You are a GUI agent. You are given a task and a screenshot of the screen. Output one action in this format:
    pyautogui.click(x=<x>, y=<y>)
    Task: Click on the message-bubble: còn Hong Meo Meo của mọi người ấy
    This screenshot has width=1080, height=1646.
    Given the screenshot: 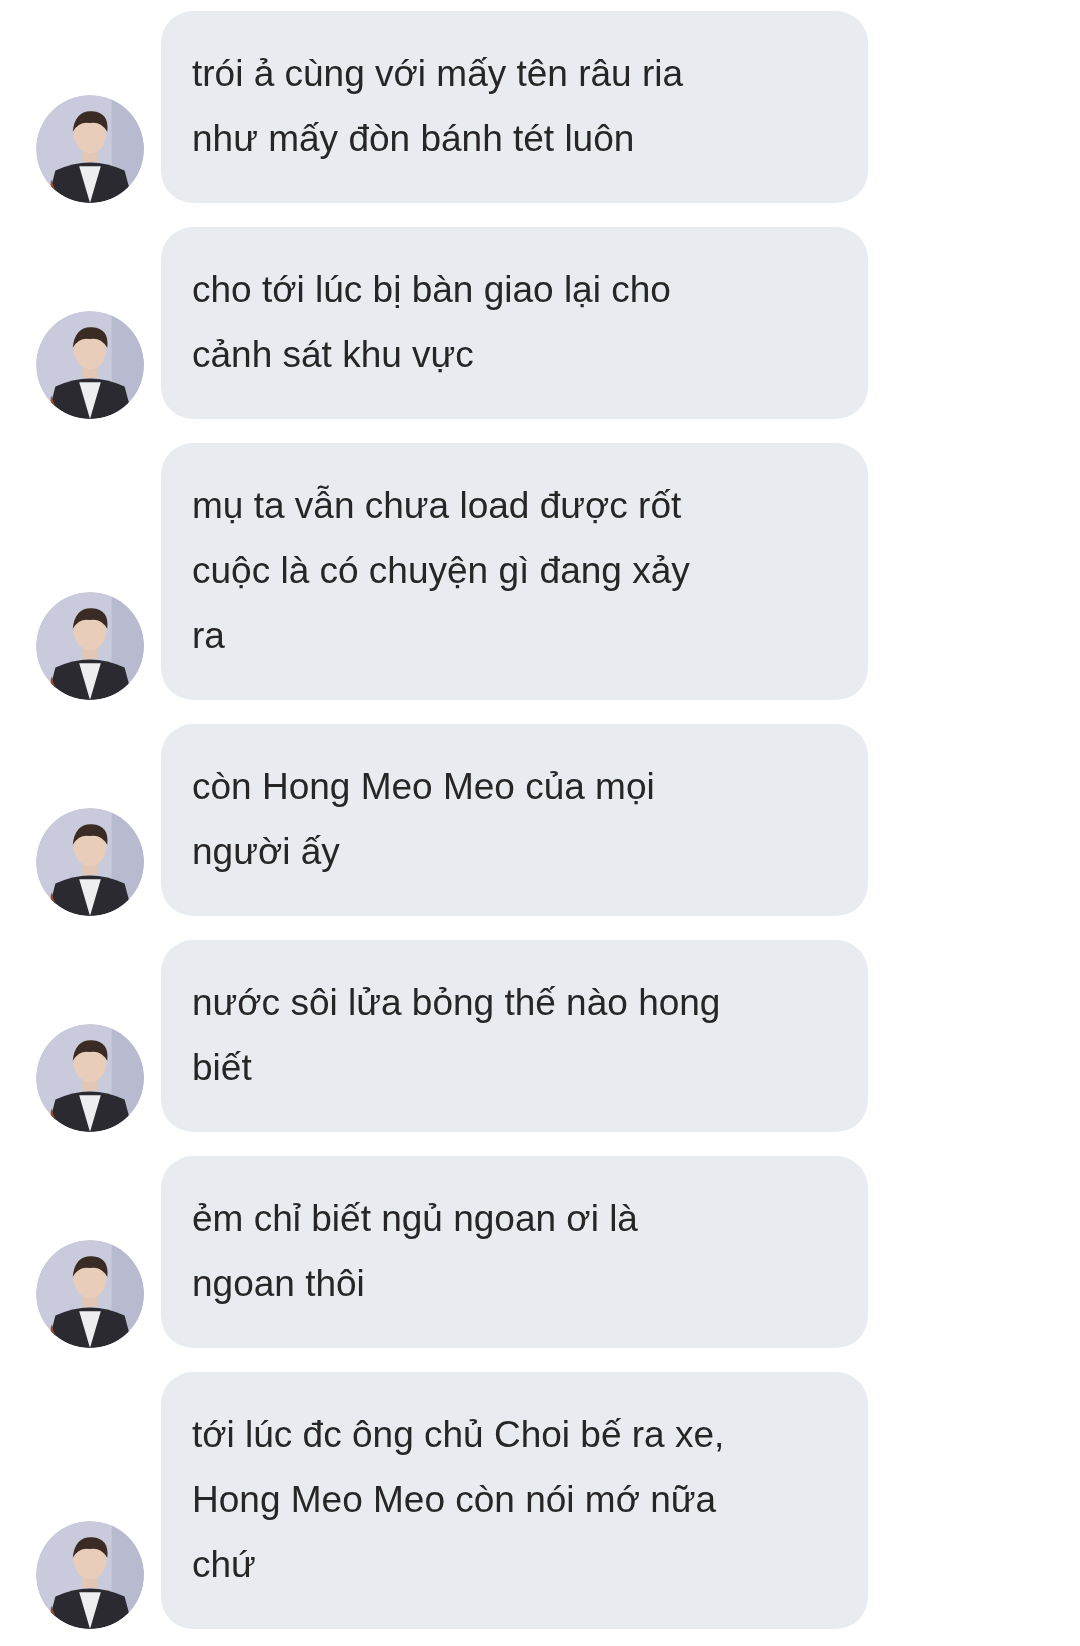 What is the action you would take?
    pyautogui.click(x=514, y=820)
    